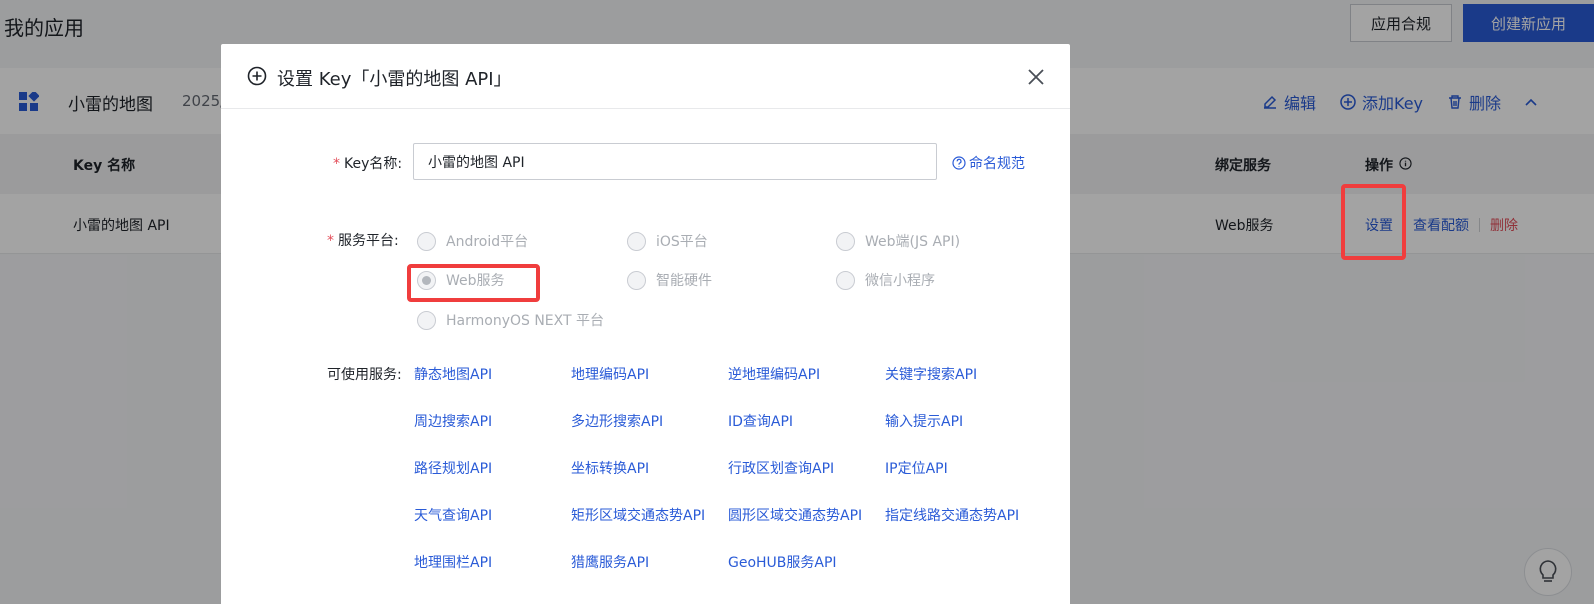  Describe the element at coordinates (473, 283) in the screenshot. I see `highlight-web-service-box` at that location.